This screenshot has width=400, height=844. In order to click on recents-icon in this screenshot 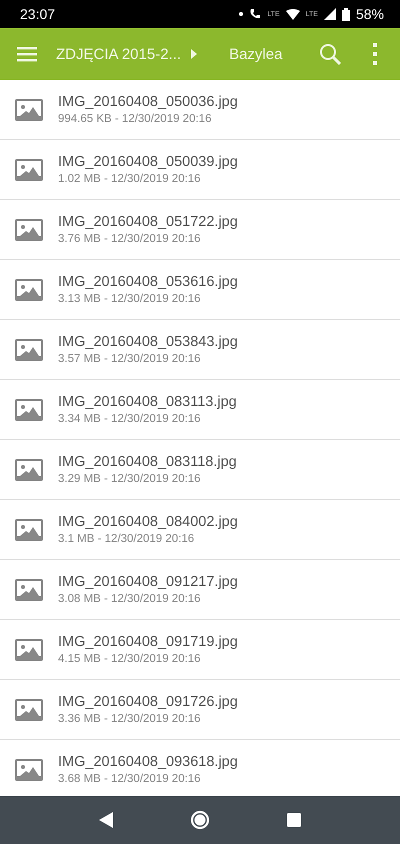, I will do `click(294, 820)`.